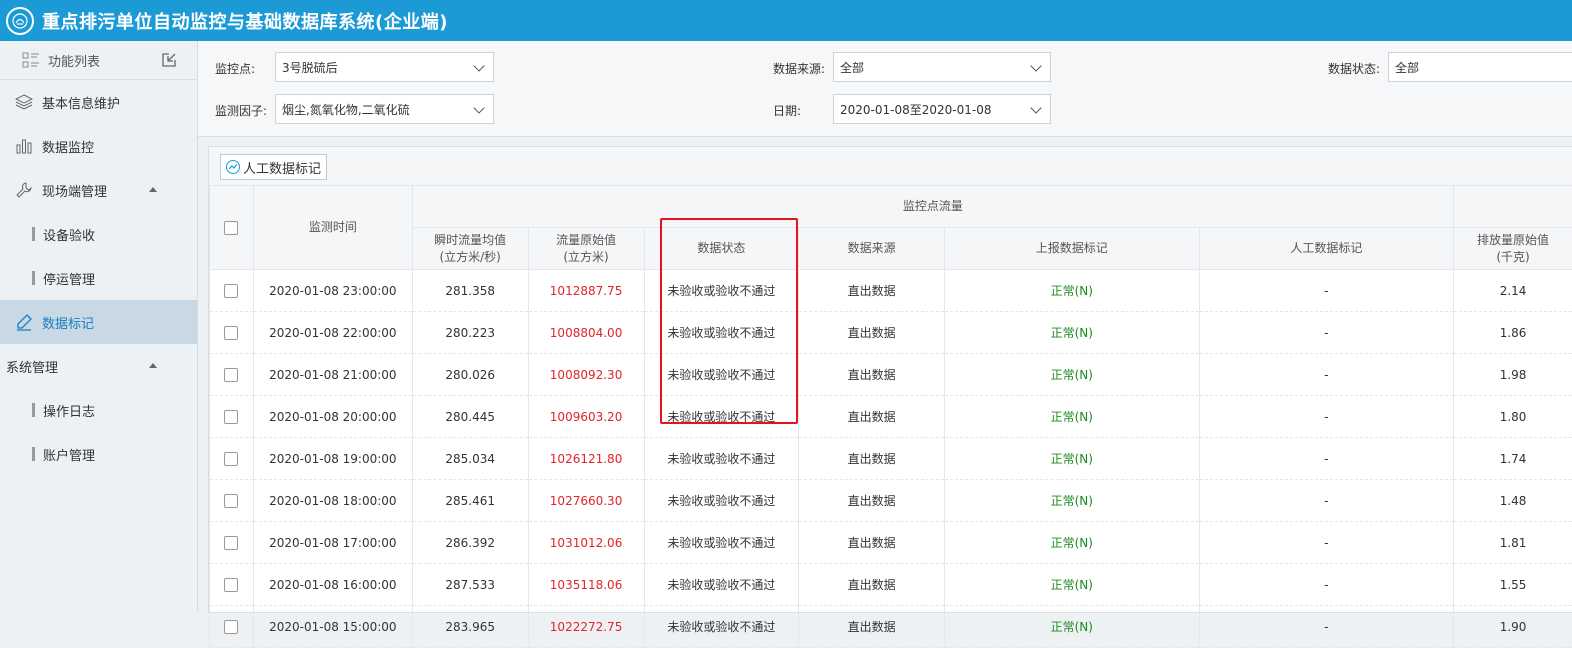  What do you see at coordinates (786, 20) in the screenshot?
I see `app-header: 重点排污单位自动监控与基础数据库系统(企业端)` at bounding box center [786, 20].